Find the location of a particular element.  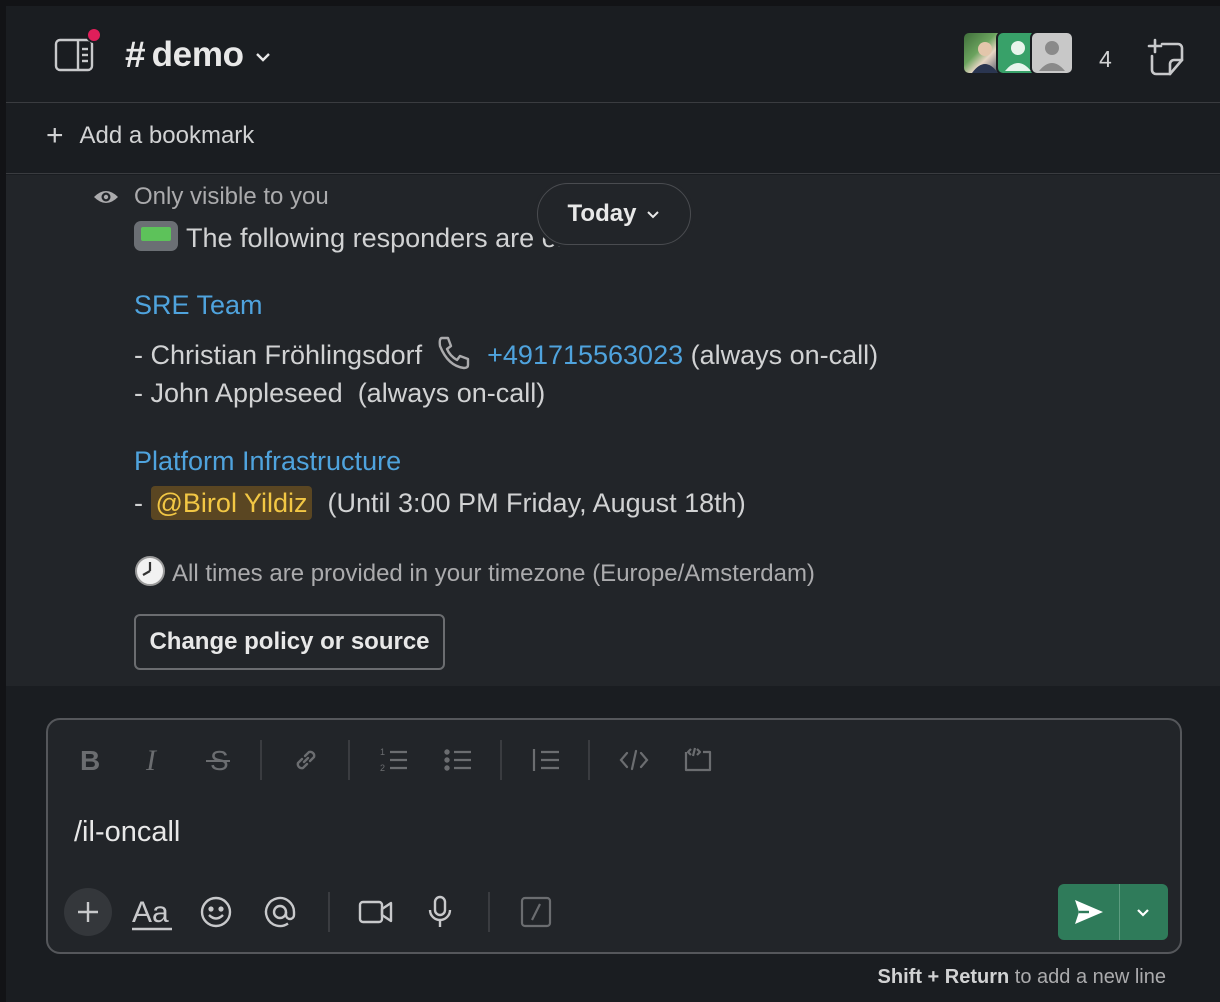

add-bookmark-button: + Add a bookmark is located at coordinates (150, 135).